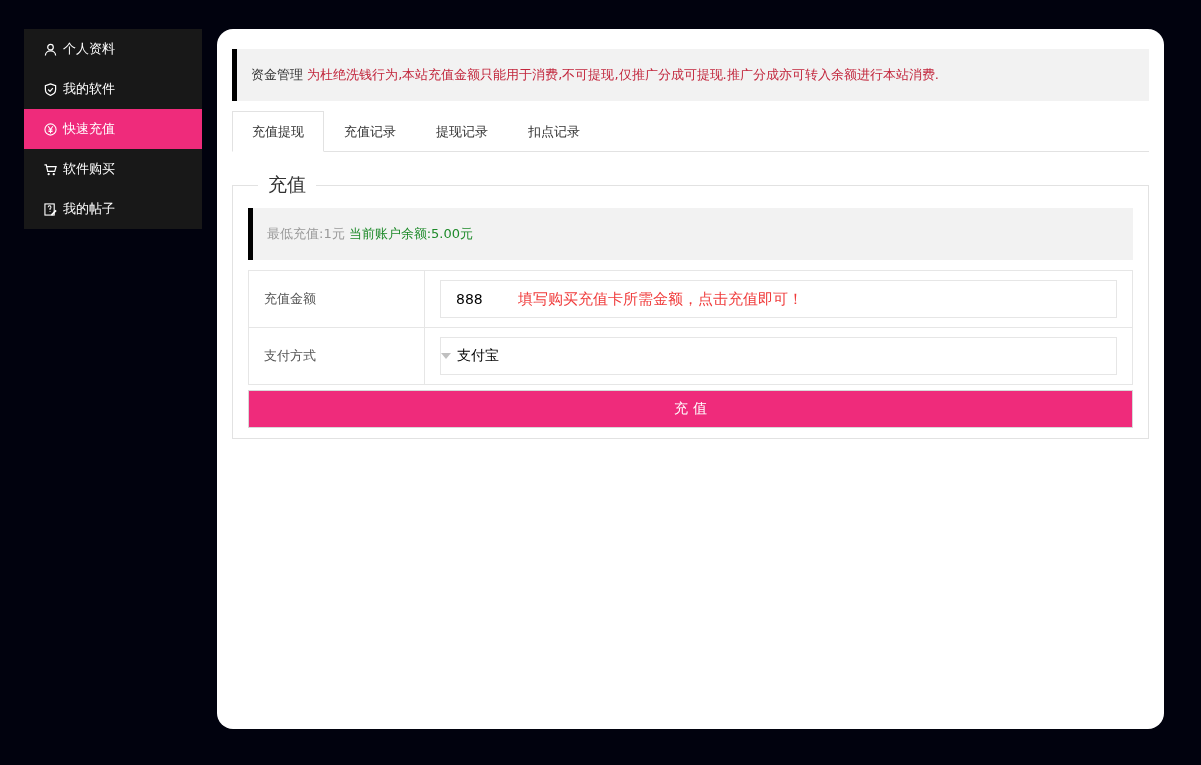 The width and height of the screenshot is (1201, 765). I want to click on balance-note: 当前账户余额:5.00元, so click(410, 234).